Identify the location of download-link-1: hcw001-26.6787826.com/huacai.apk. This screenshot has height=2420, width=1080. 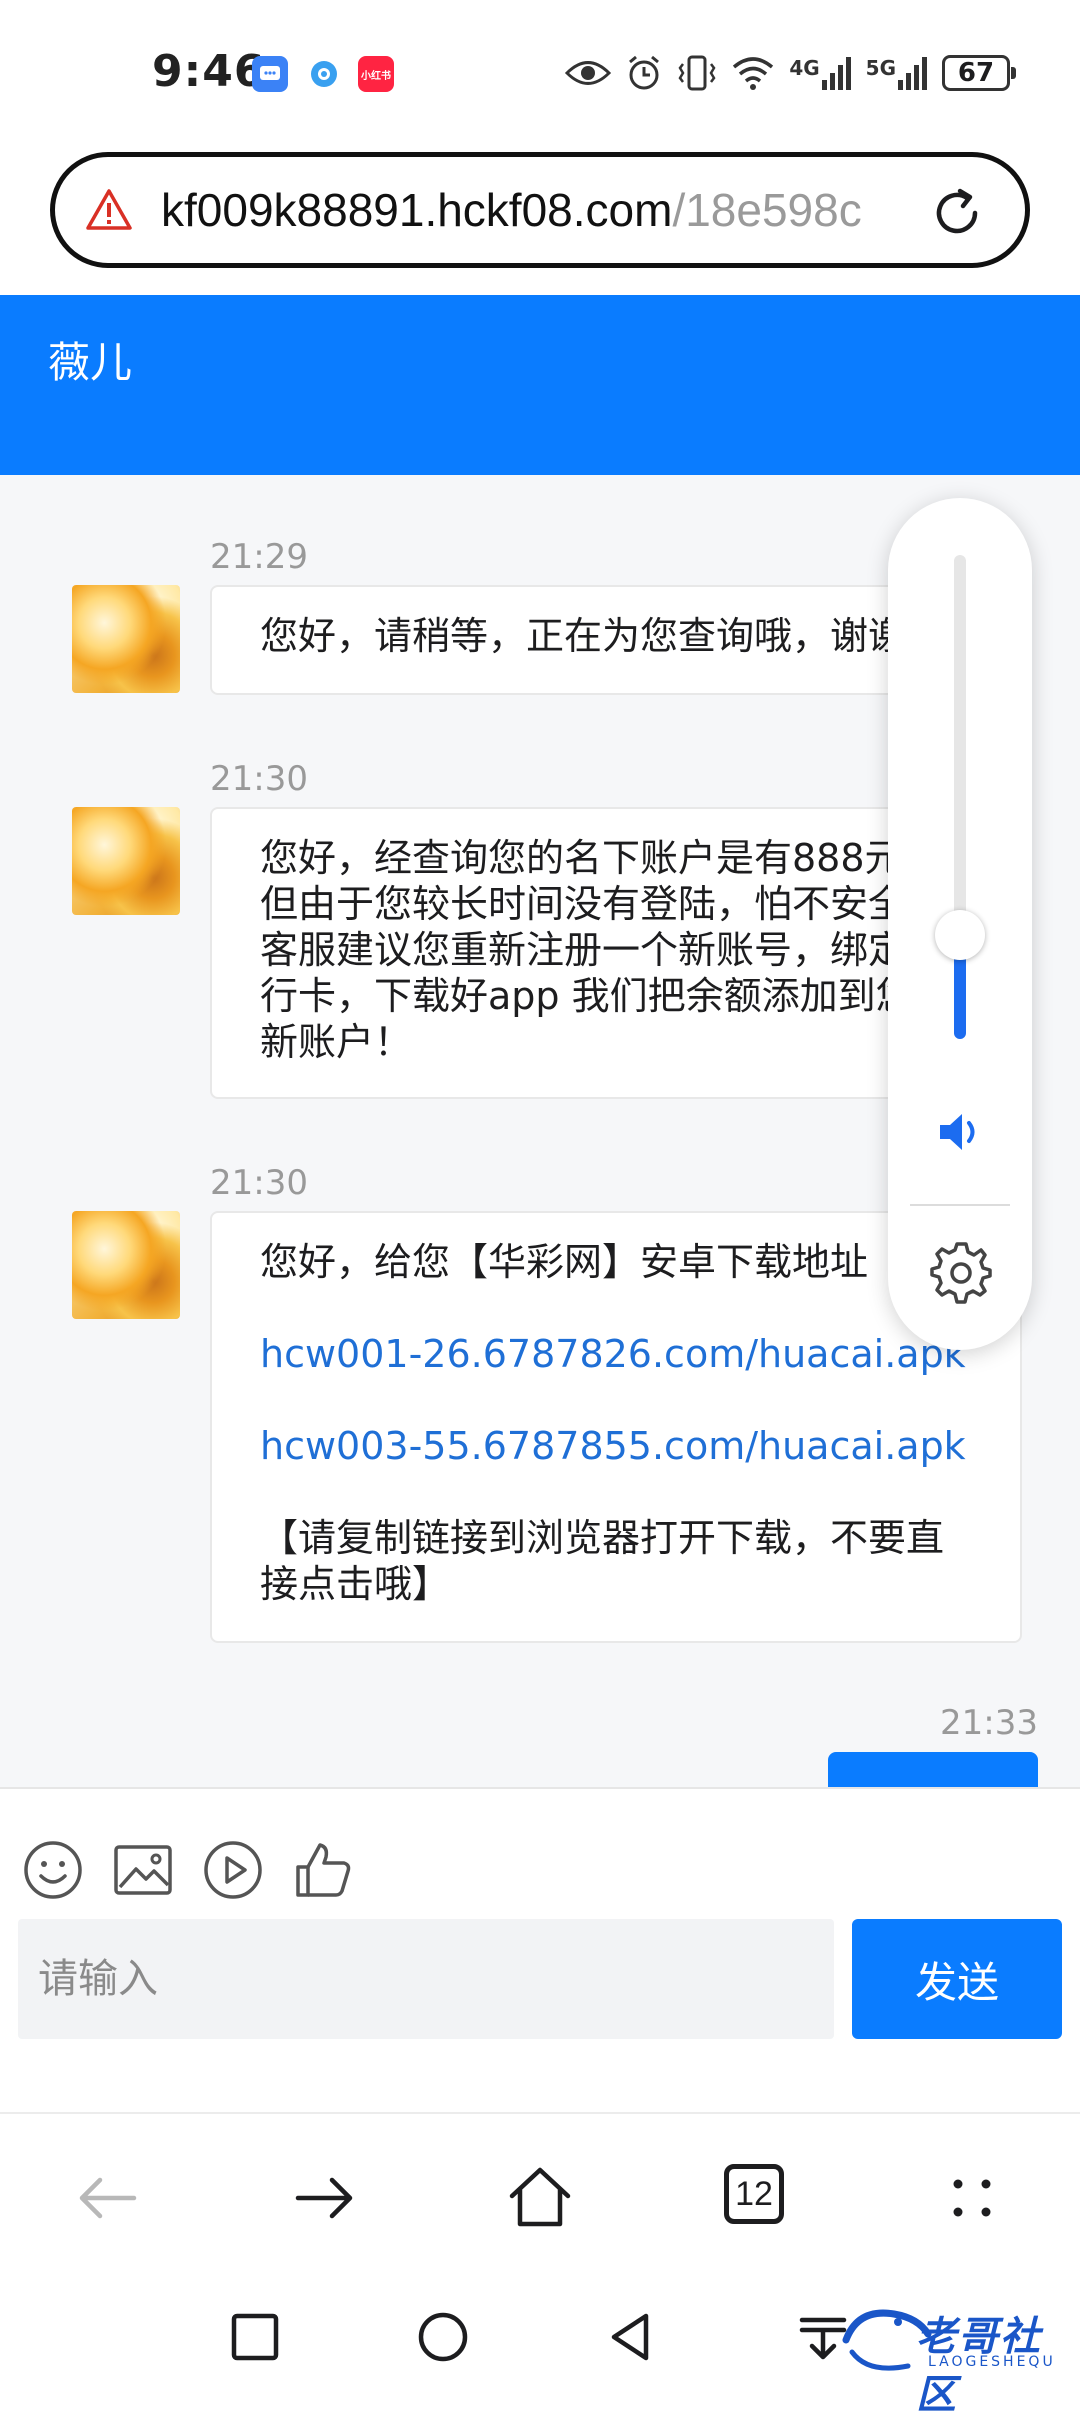
(616, 1354).